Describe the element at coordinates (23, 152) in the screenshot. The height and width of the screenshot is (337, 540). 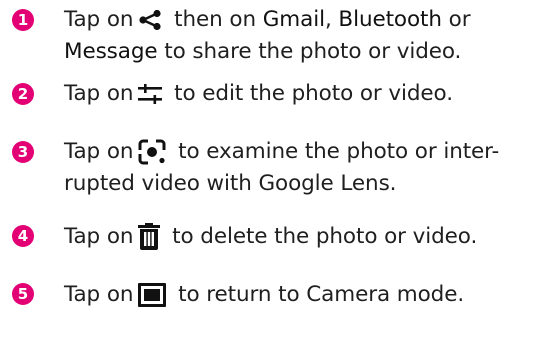
I see `step-number-badge: 3` at that location.